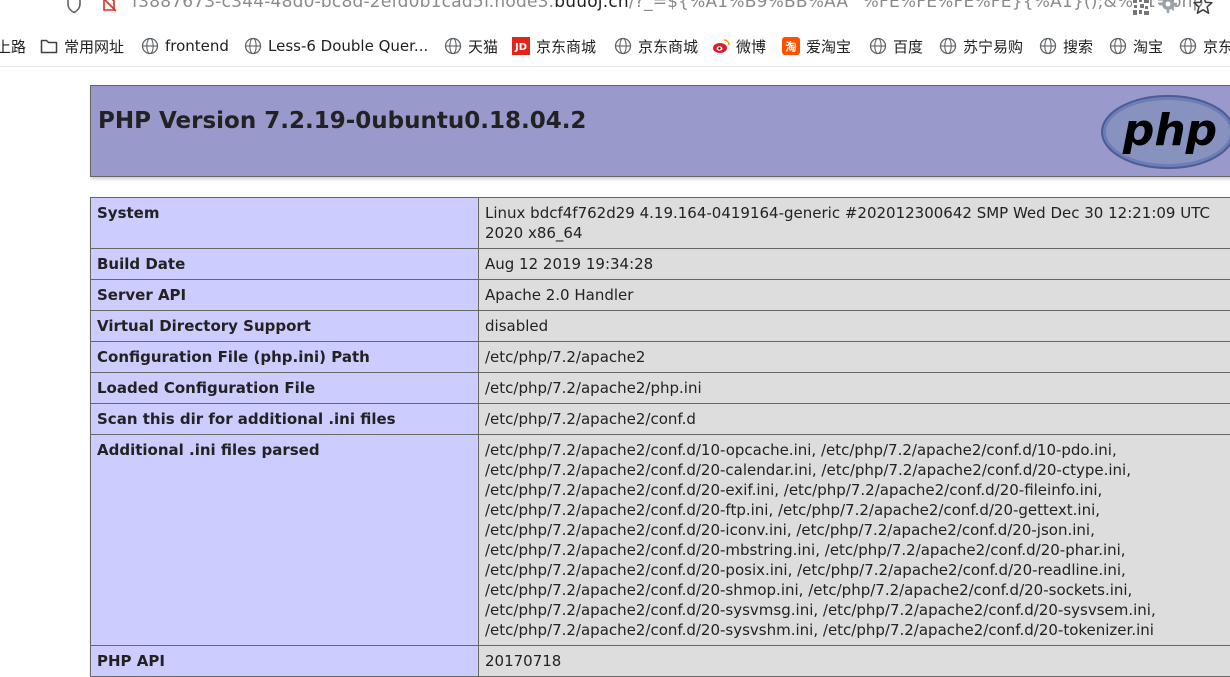 The image size is (1230, 677). What do you see at coordinates (285, 295) in the screenshot?
I see `row-key: Server API` at bounding box center [285, 295].